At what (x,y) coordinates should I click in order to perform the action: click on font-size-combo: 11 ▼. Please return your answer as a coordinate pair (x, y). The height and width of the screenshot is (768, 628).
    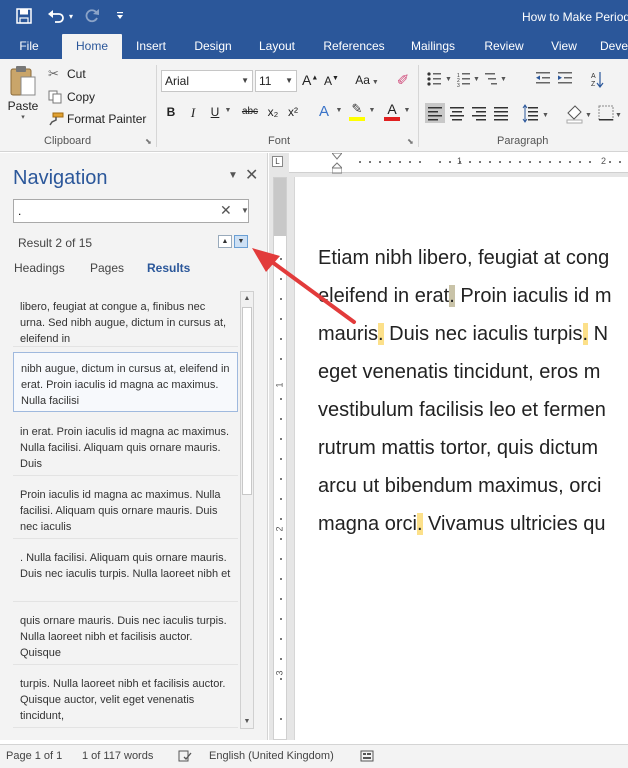
    Looking at the image, I should click on (276, 81).